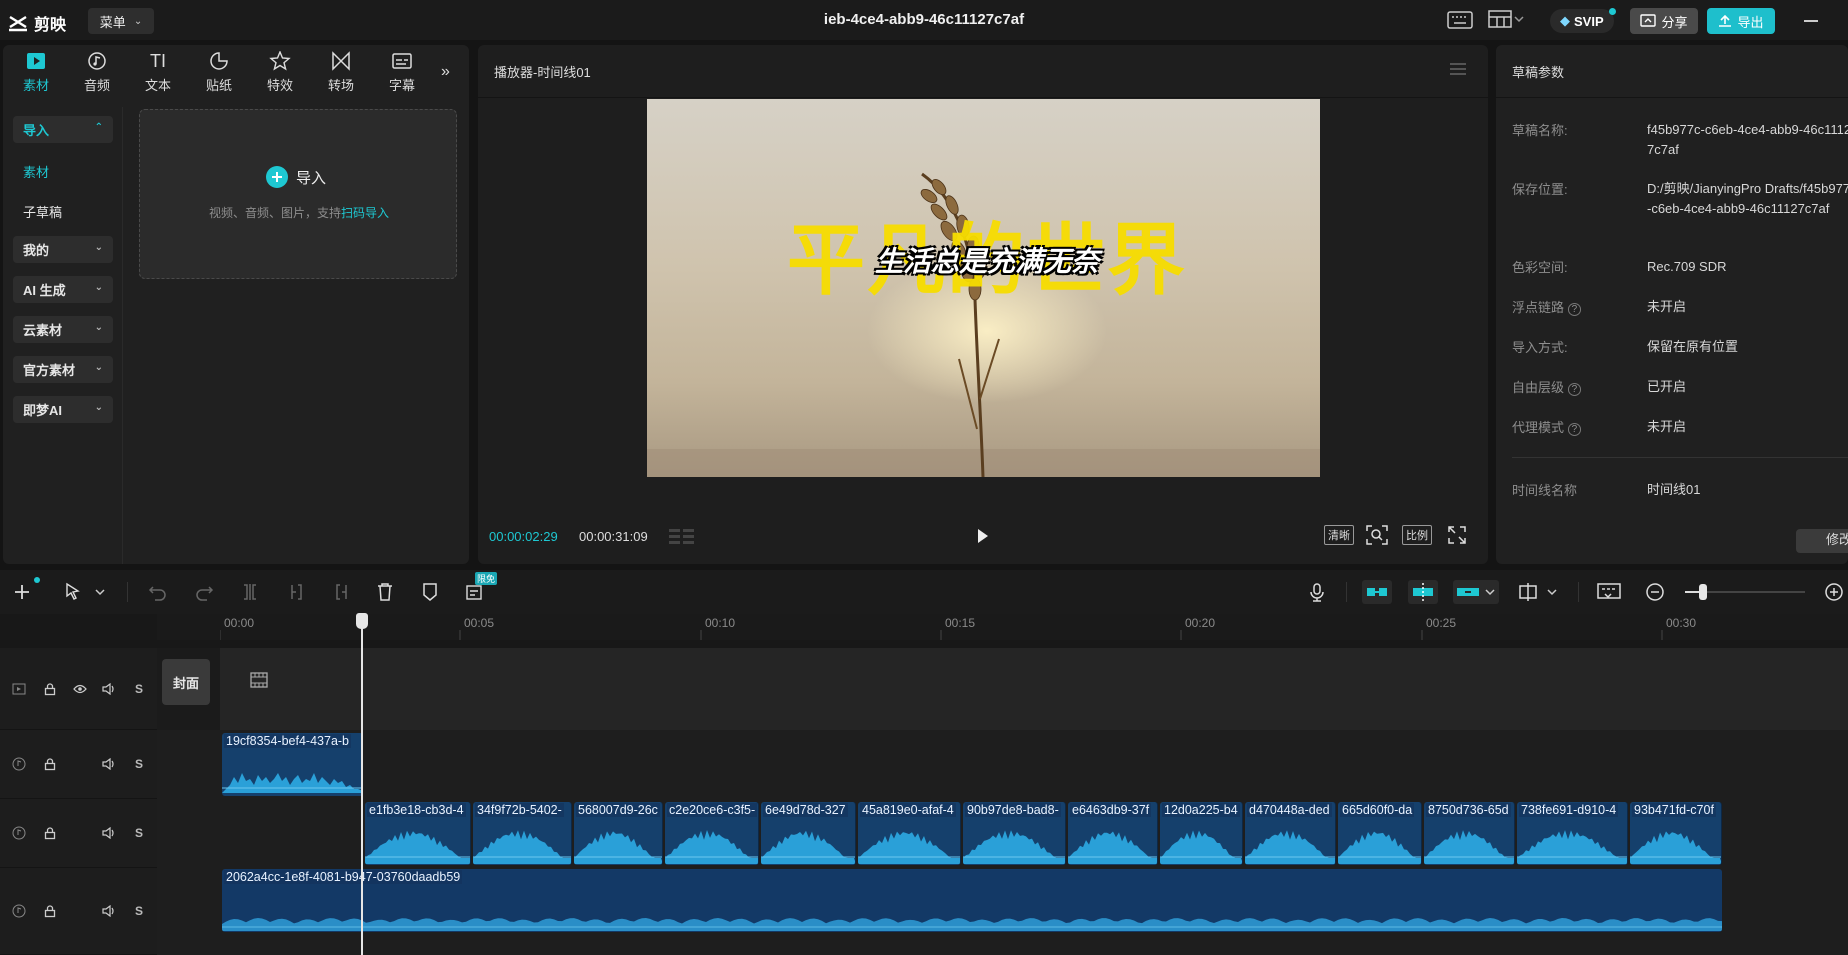 This screenshot has height=955, width=1848. What do you see at coordinates (158, 75) in the screenshot?
I see `tab-text: TI 文本` at bounding box center [158, 75].